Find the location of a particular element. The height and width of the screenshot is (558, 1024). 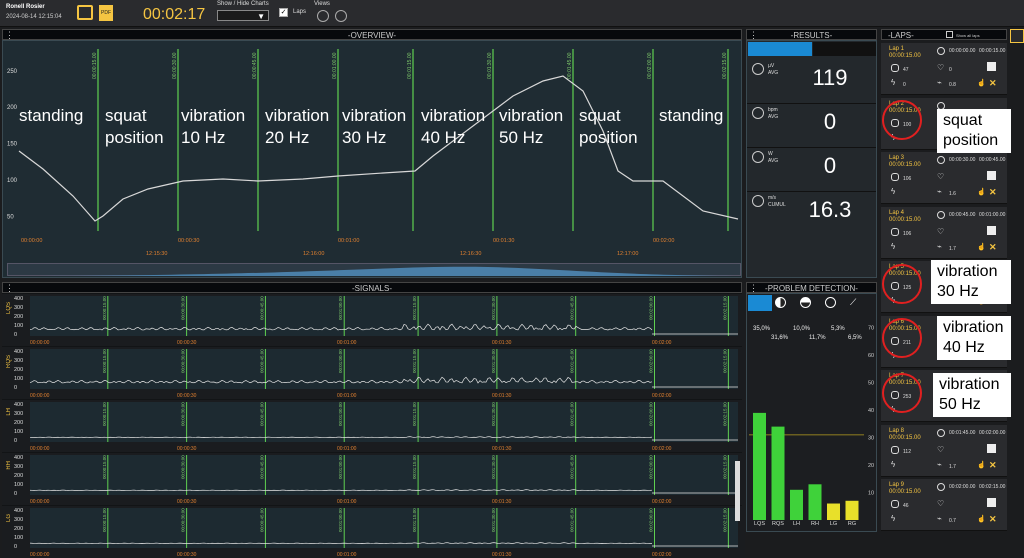

show-all-checkbox is located at coordinates (949, 34).